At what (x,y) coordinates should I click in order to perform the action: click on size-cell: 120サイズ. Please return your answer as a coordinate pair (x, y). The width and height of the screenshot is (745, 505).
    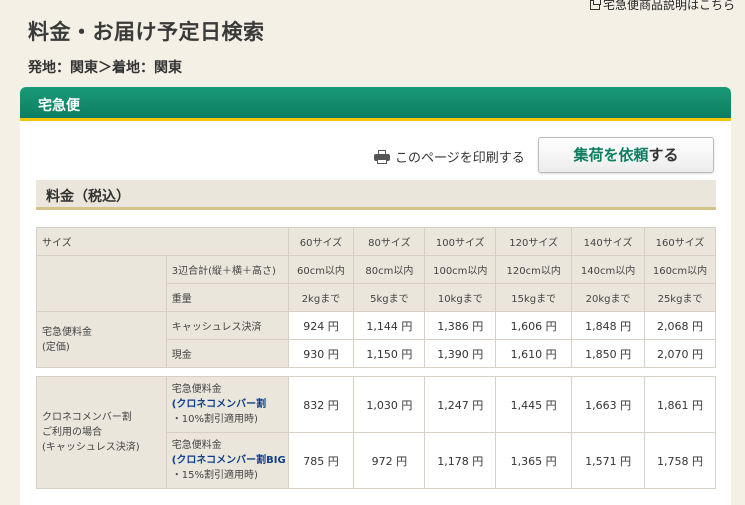
    Looking at the image, I should click on (534, 241).